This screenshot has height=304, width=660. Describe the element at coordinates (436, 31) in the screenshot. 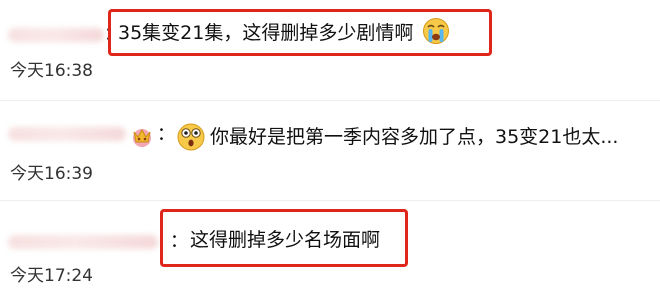

I see `crying-face-icon` at that location.